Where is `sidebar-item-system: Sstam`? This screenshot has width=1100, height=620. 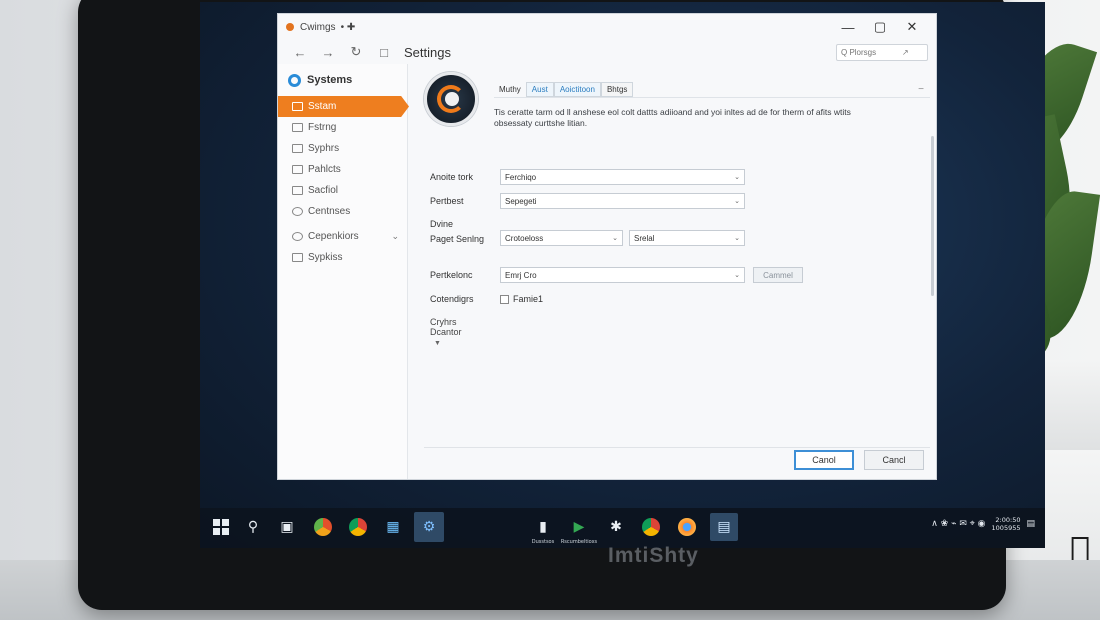
sidebar-item-system: Sstam is located at coordinates (343, 106).